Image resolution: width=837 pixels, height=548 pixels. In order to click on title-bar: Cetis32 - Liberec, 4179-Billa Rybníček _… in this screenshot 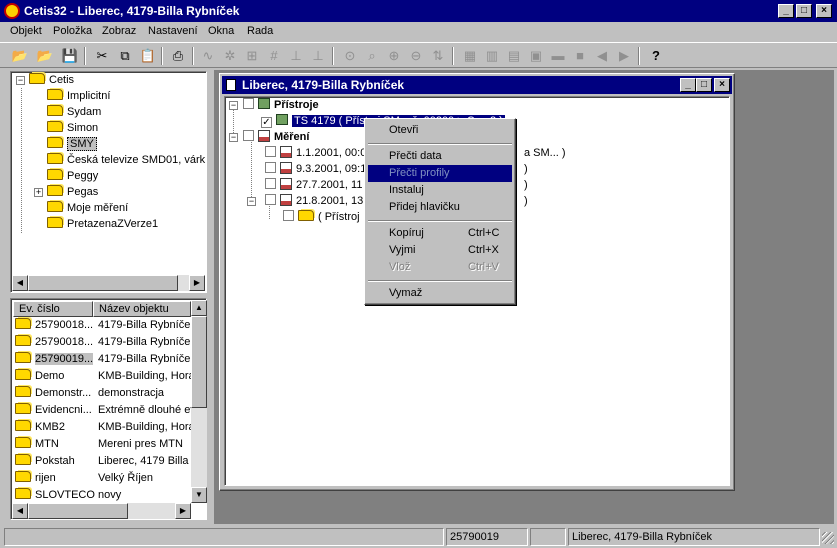, I will do `click(418, 11)`.